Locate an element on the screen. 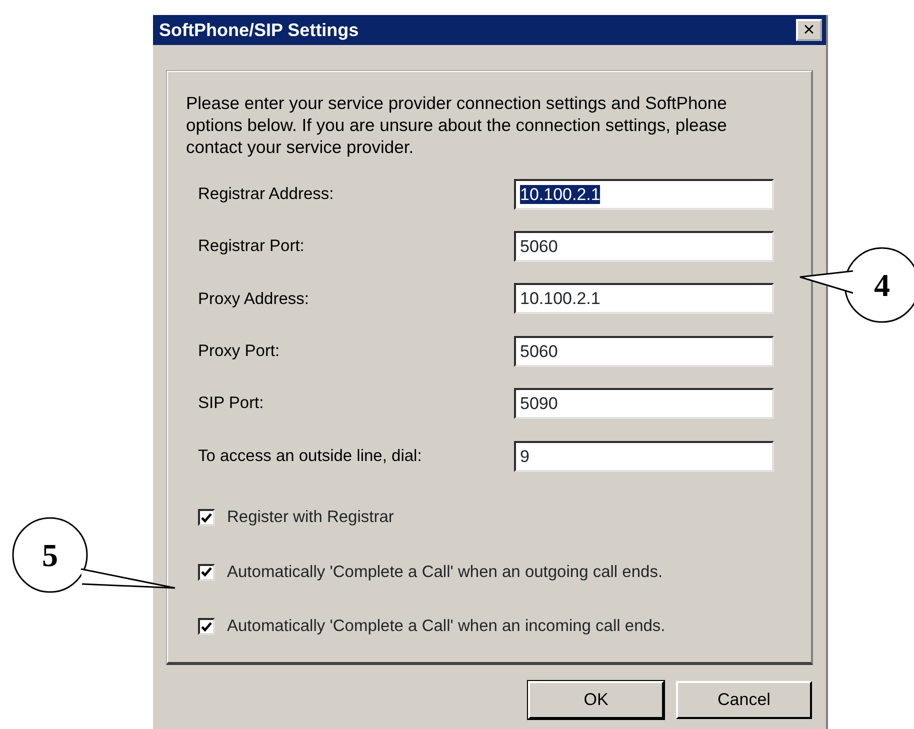 The width and height of the screenshot is (914, 729). checkbox-label: Register with Registrar is located at coordinates (310, 517).